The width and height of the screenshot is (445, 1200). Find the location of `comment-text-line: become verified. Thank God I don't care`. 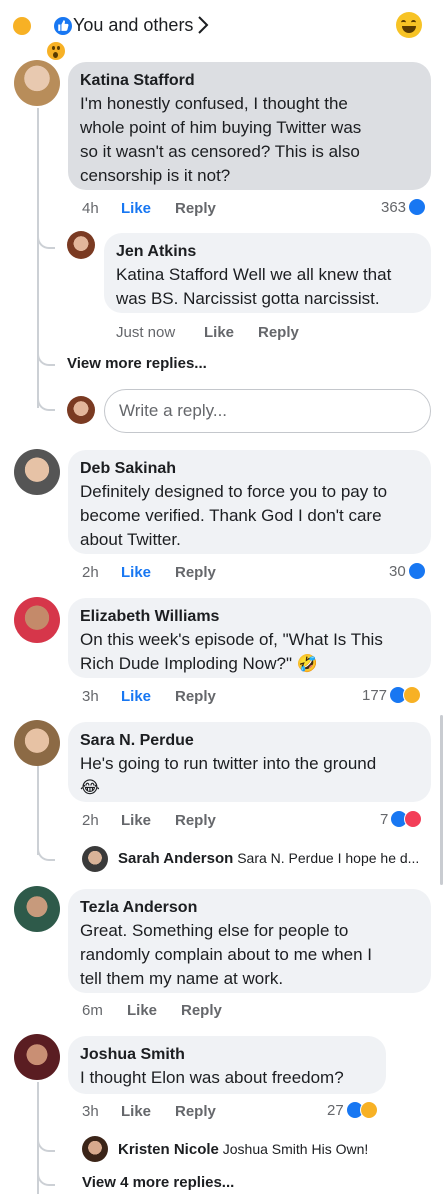

comment-text-line: become verified. Thank God I don't care is located at coordinates (231, 515).